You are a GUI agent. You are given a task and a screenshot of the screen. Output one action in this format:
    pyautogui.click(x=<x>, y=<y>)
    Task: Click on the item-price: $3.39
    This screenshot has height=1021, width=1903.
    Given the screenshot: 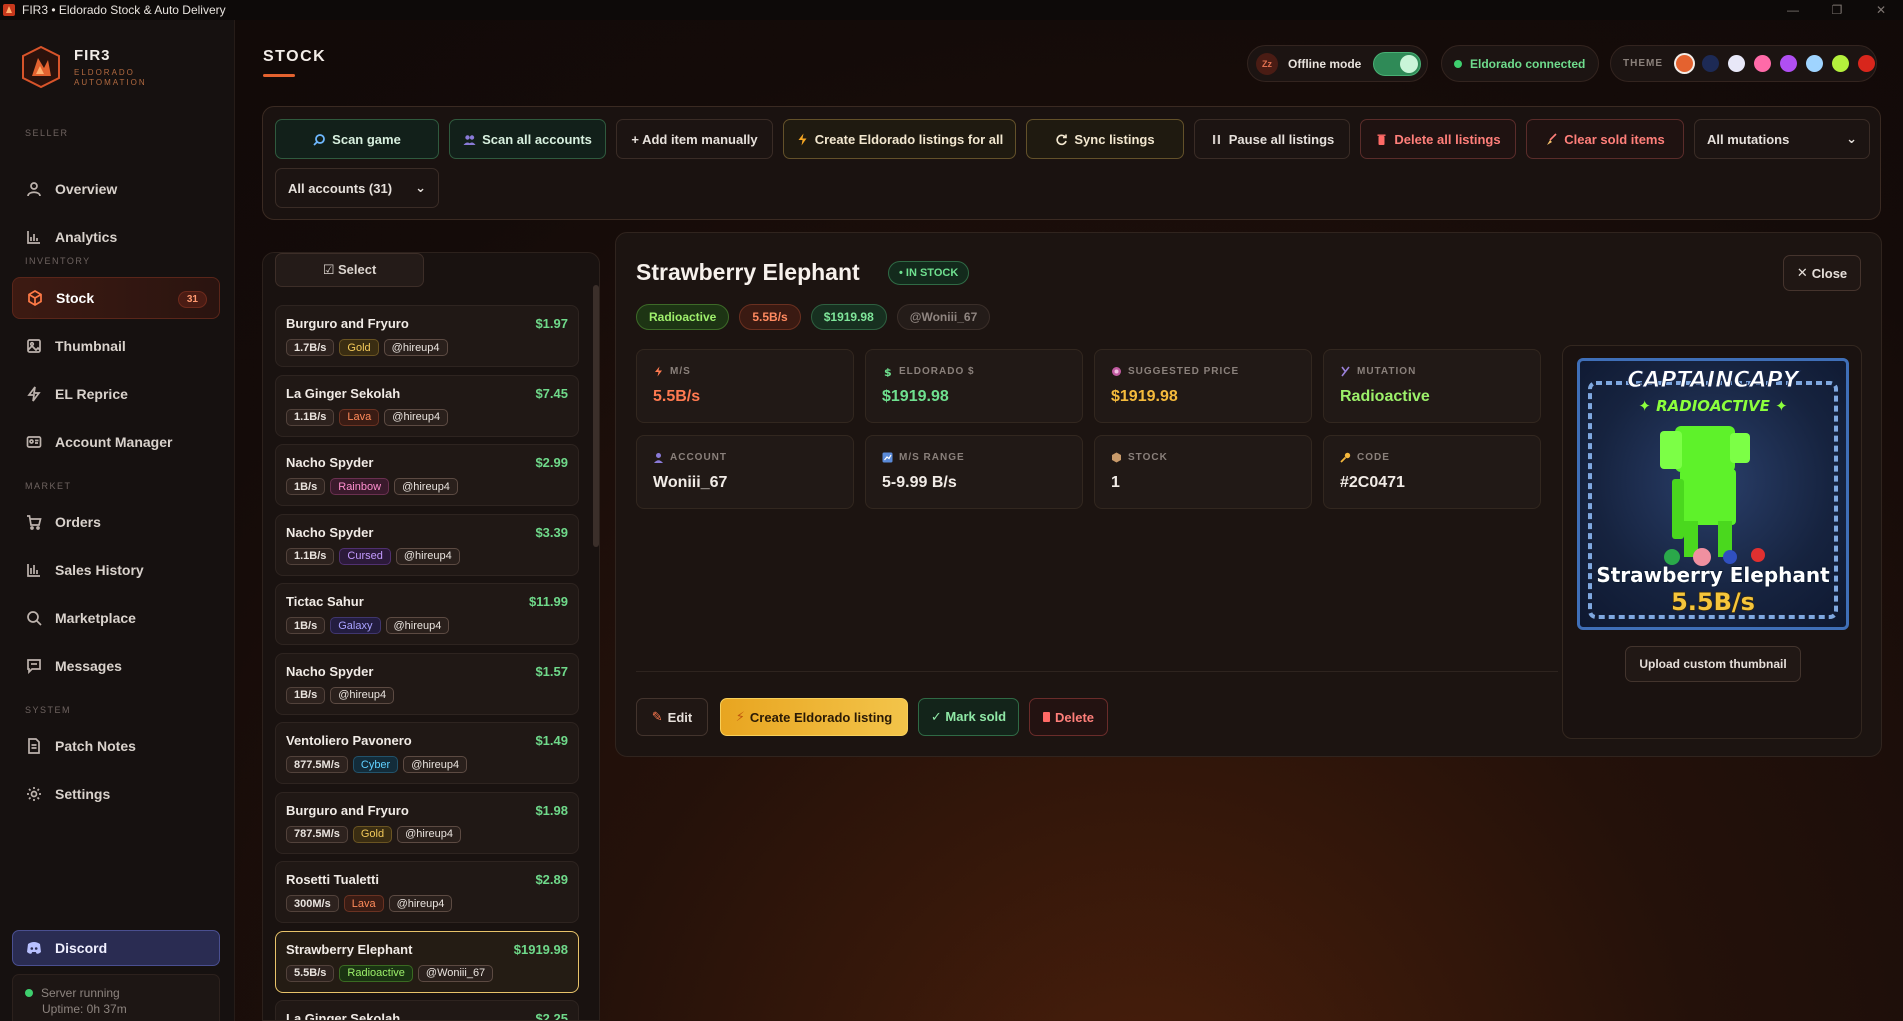 What is the action you would take?
    pyautogui.click(x=551, y=532)
    